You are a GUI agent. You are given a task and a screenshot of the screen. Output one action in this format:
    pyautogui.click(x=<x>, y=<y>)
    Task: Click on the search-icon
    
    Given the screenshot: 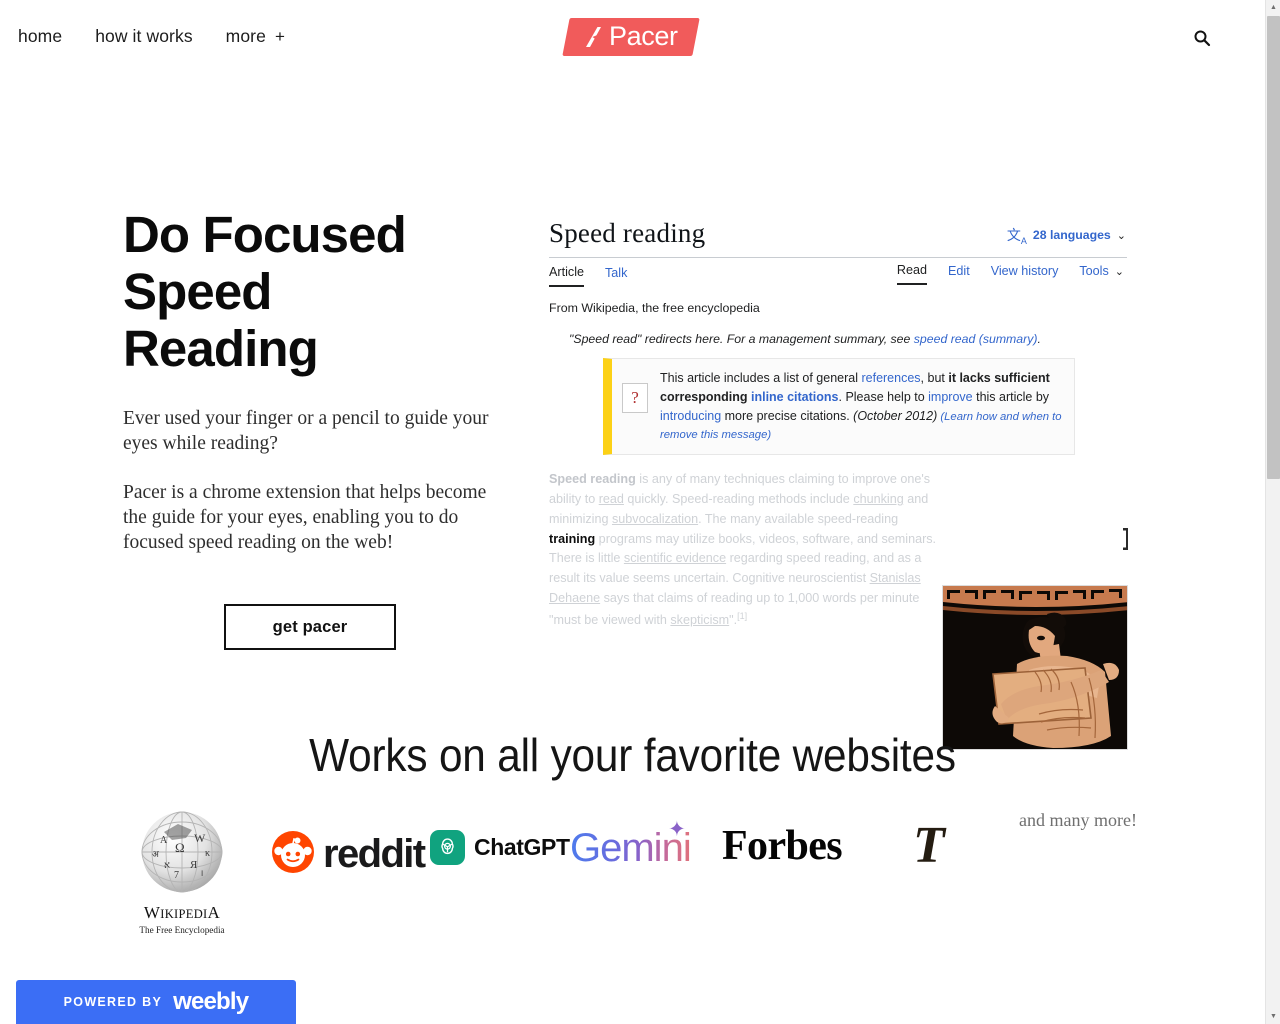 What is the action you would take?
    pyautogui.click(x=1202, y=38)
    